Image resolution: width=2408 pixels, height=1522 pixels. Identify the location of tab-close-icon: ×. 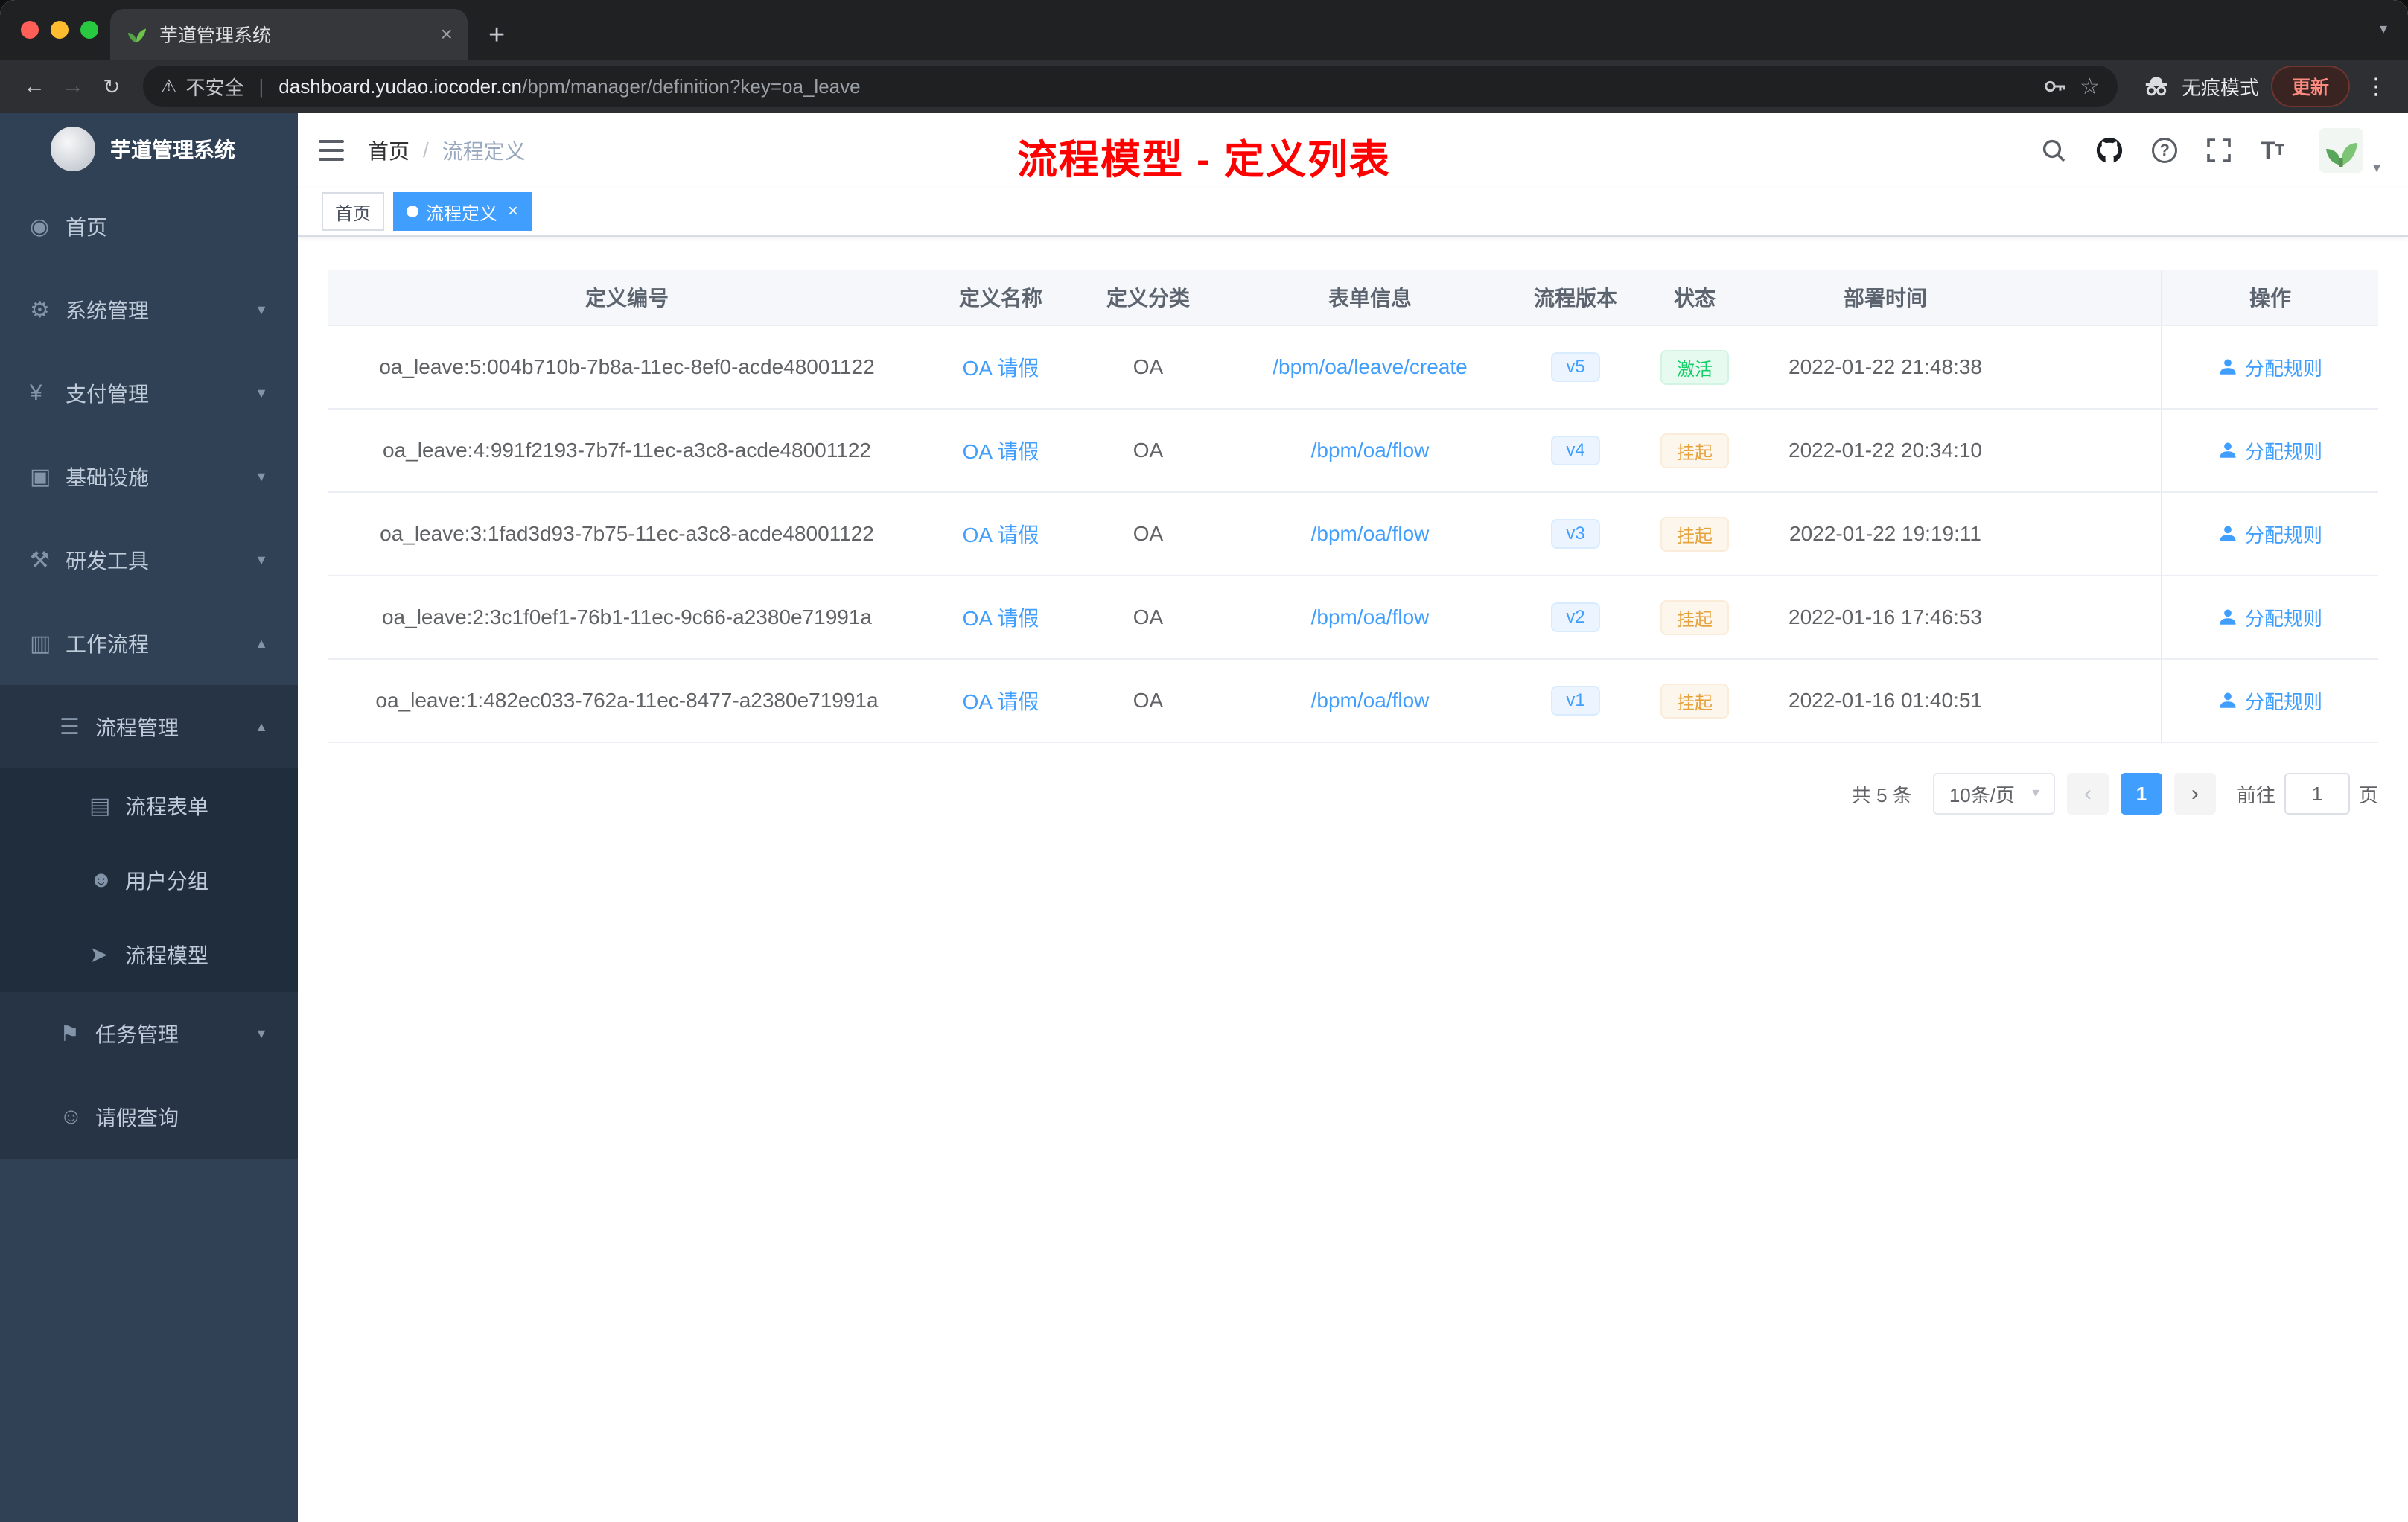
(447, 34).